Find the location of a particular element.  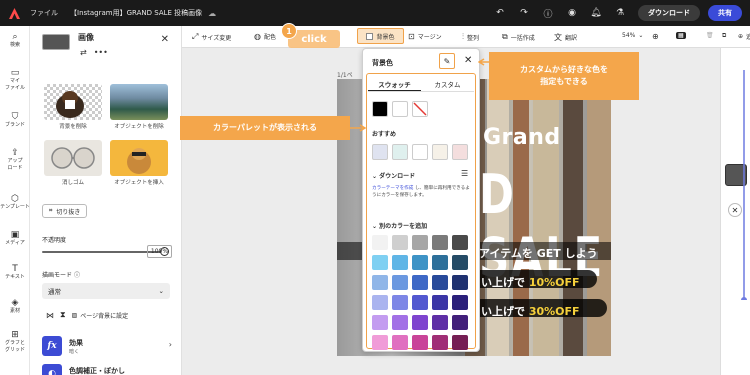

copy-icon: ⧉ is located at coordinates (724, 36).